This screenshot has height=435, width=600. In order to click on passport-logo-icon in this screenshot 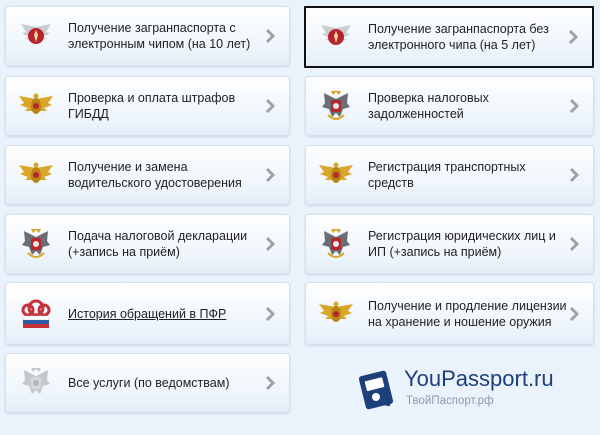, I will do `click(376, 390)`.